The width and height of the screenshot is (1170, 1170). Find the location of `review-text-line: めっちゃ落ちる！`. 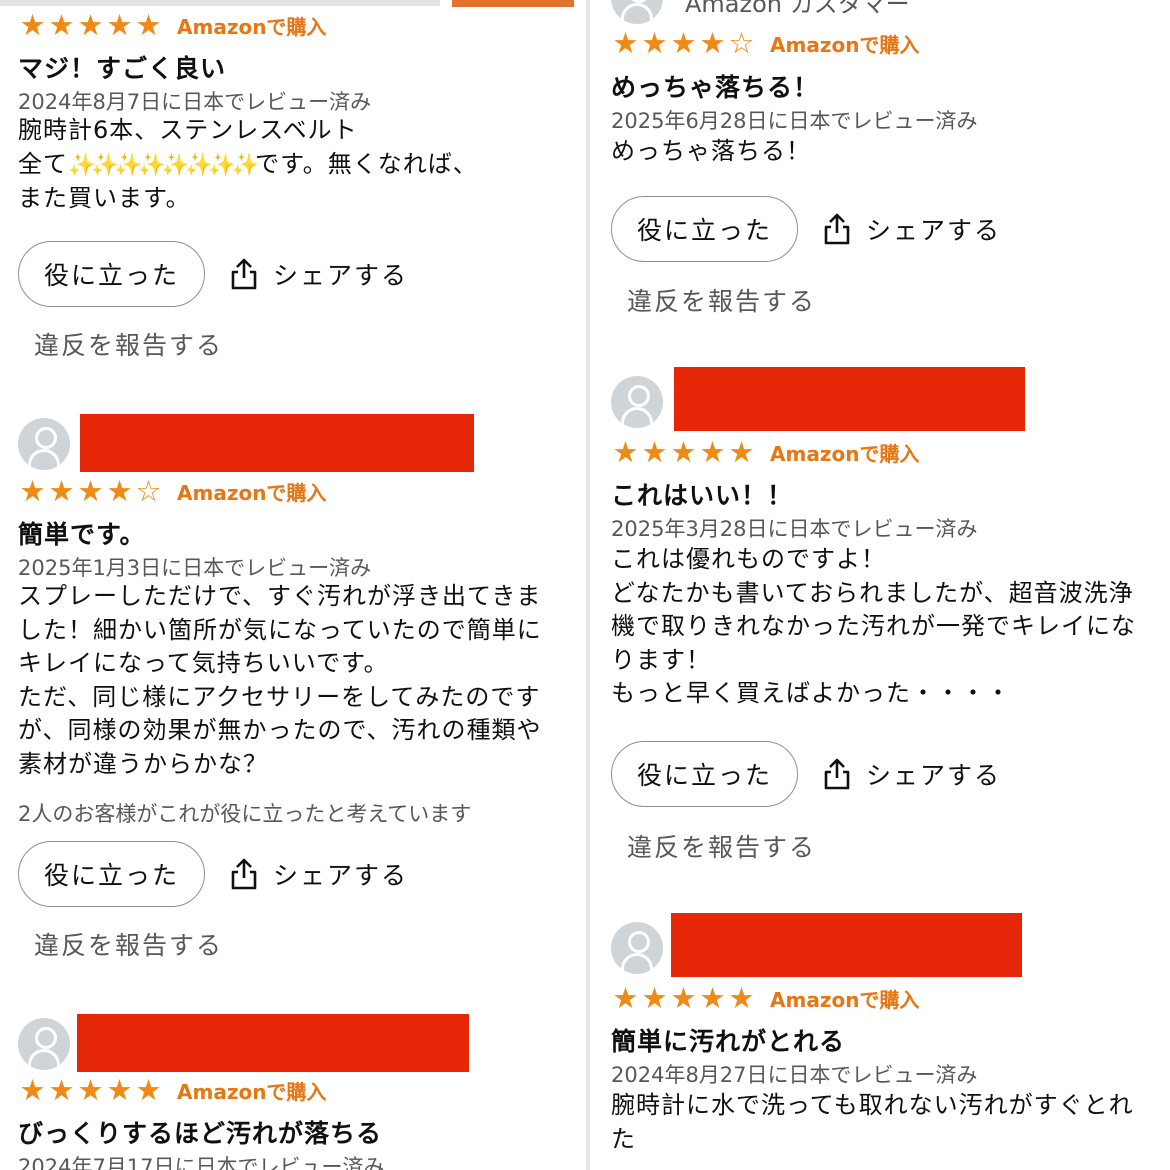

review-text-line: めっちゃ落ちる！ is located at coordinates (711, 151).